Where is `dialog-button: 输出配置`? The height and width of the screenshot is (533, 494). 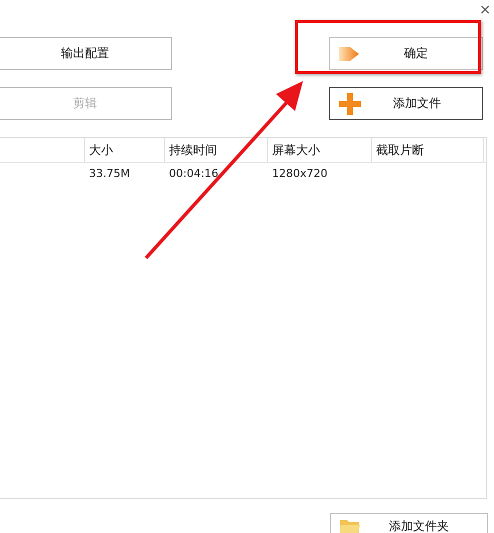 dialog-button: 输出配置 is located at coordinates (86, 53).